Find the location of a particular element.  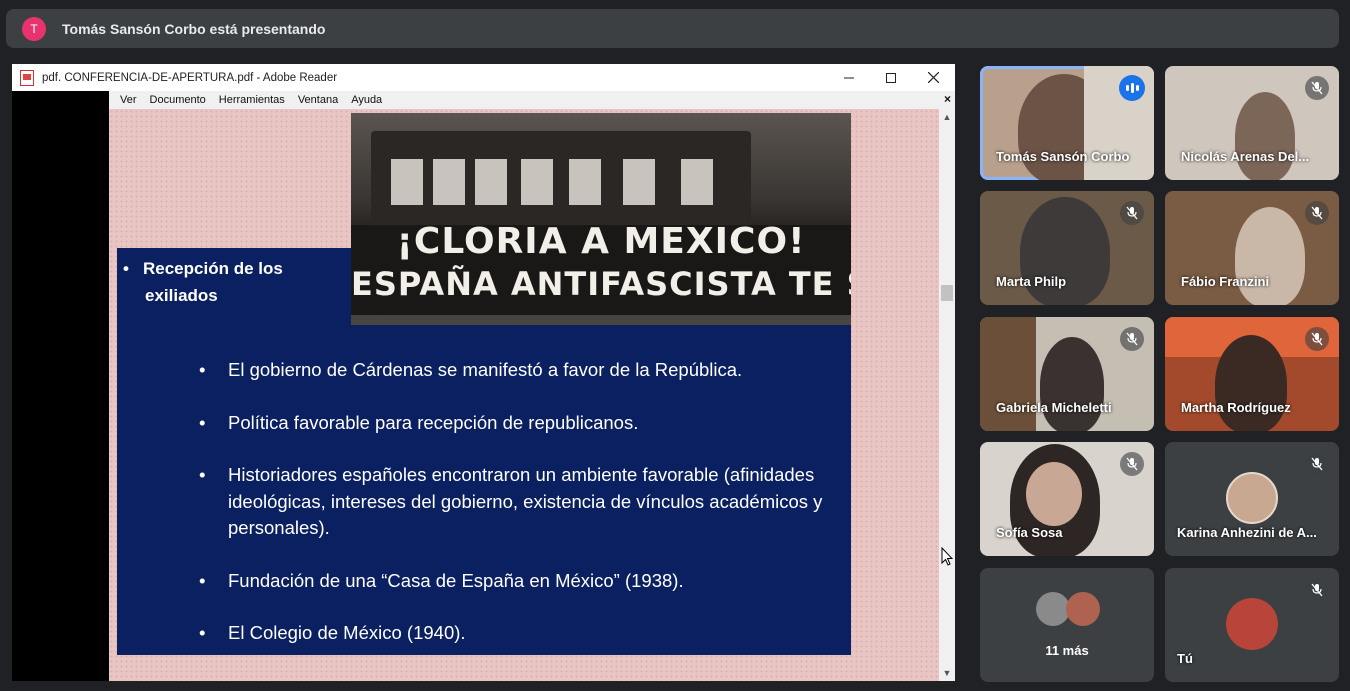

participant-name: Fábio Franzini is located at coordinates (1225, 281).